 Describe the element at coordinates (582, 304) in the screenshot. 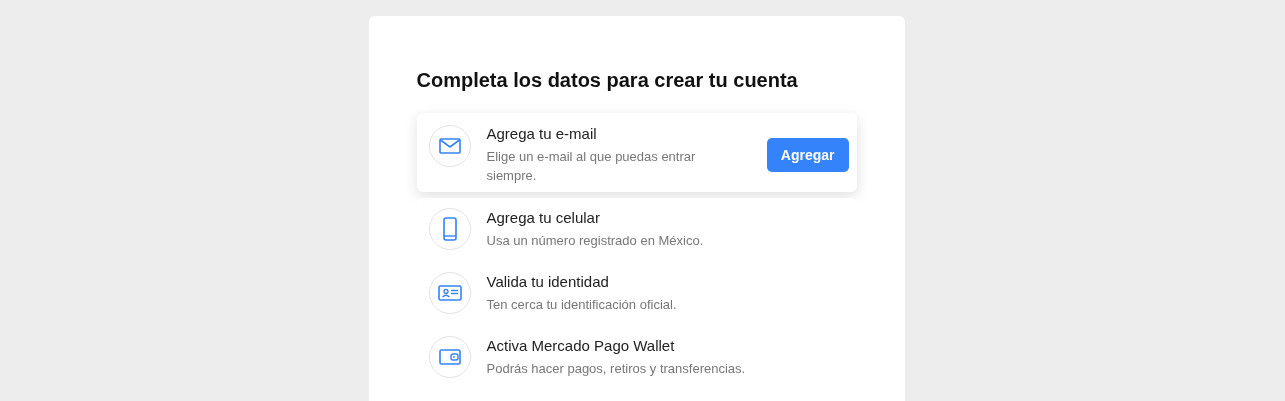

I see `step-description: Ten cerca tu identificación oficial.` at that location.